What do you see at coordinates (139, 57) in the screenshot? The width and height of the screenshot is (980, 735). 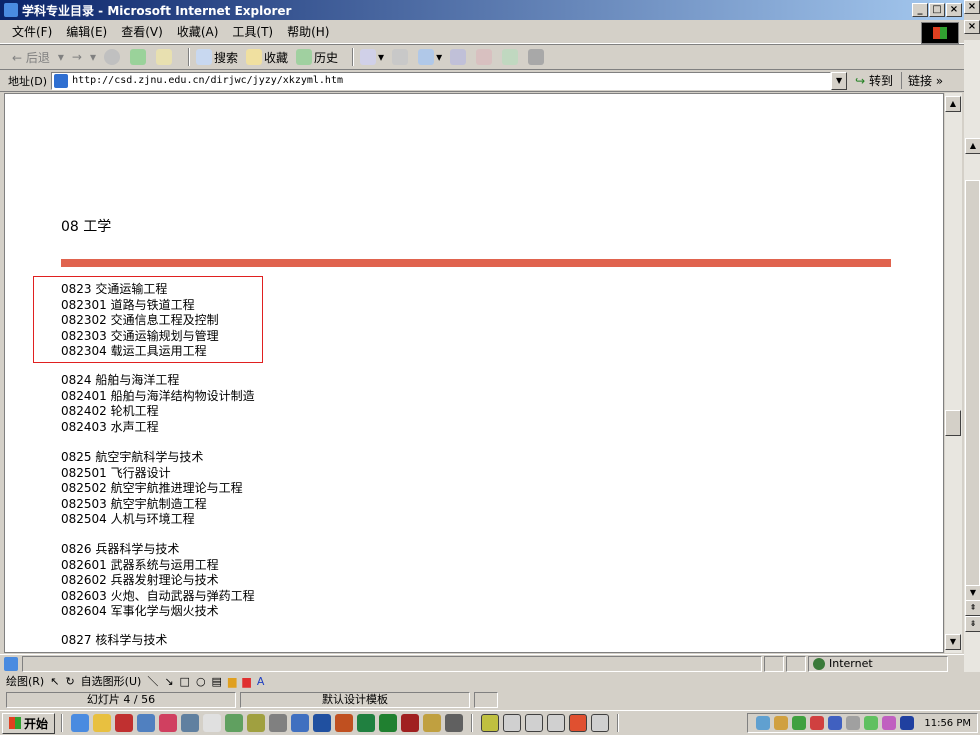 I see `refresh-button` at bounding box center [139, 57].